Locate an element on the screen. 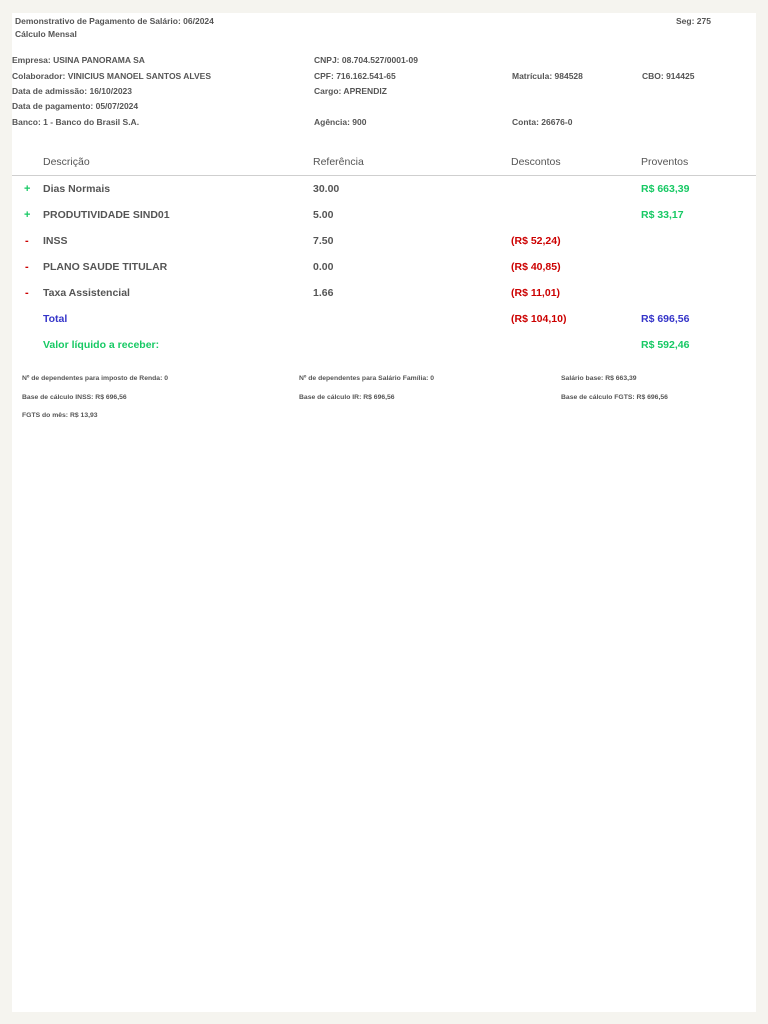 This screenshot has height=1024, width=768. salario-base: Salário base: R$ 663,39 is located at coordinates (599, 378).